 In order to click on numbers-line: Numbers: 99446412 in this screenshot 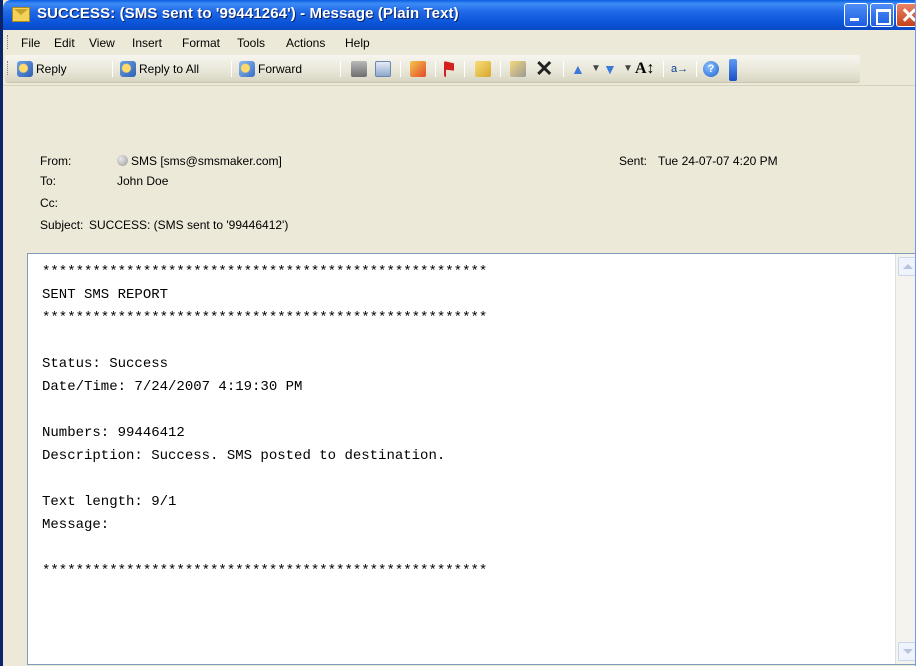, I will do `click(113, 433)`.